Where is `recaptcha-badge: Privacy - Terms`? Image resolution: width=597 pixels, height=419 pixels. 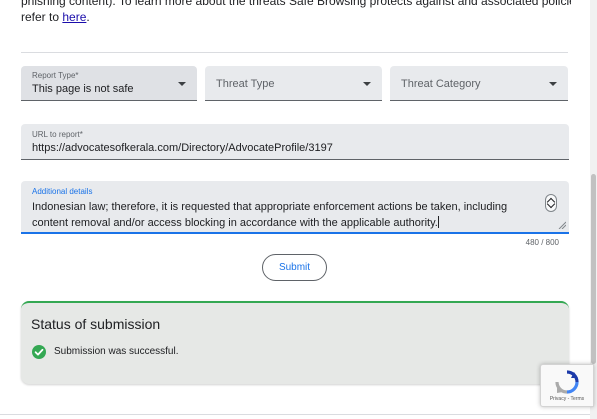 recaptcha-badge: Privacy - Terms is located at coordinates (567, 385).